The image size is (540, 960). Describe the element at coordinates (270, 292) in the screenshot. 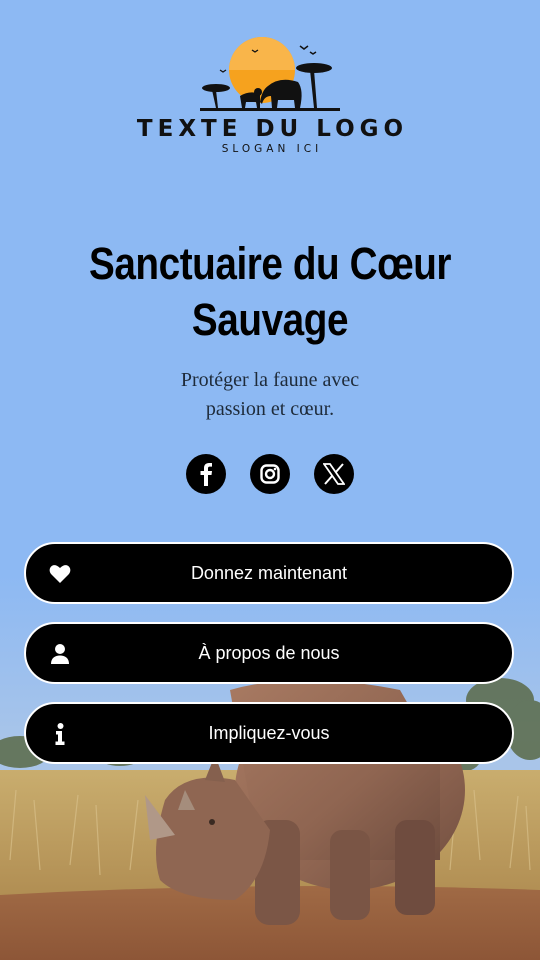

I see `page-title: Sanctuaire du Cœur Sauvage` at that location.